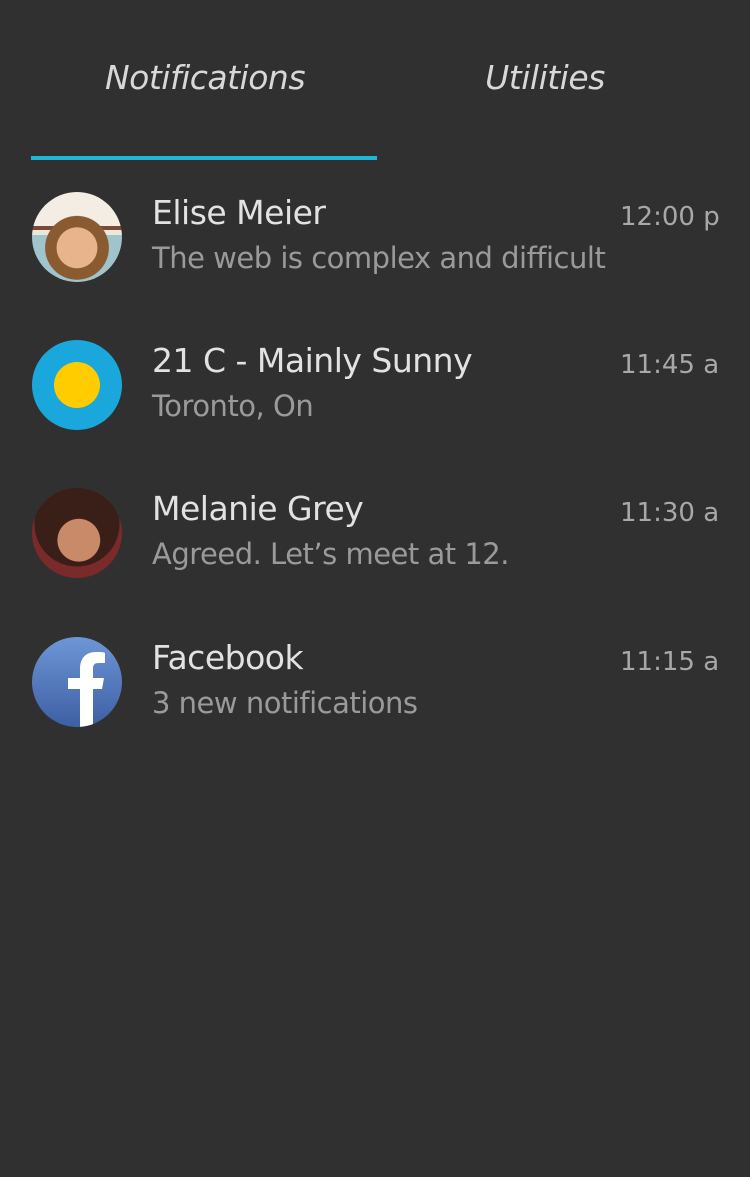 This screenshot has width=750, height=1177. I want to click on tab-utilities: Utilities, so click(545, 77).